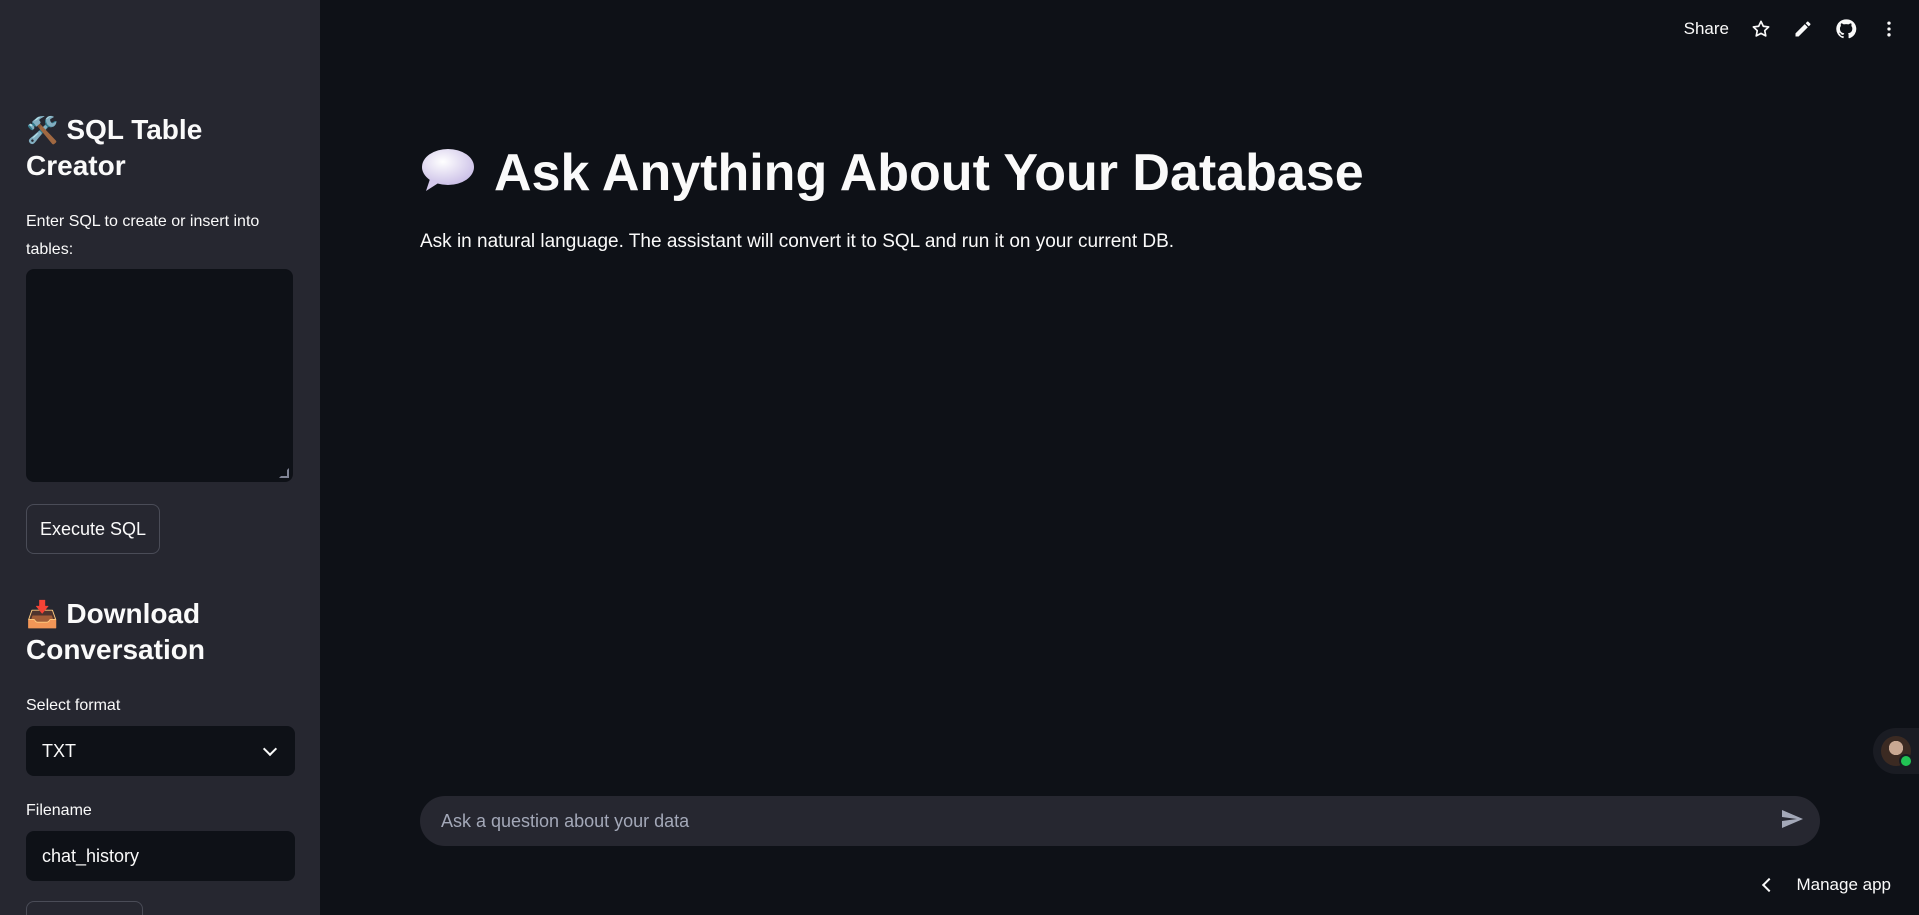 This screenshot has width=1919, height=915. Describe the element at coordinates (160, 751) in the screenshot. I see `format-select: TXT` at that location.